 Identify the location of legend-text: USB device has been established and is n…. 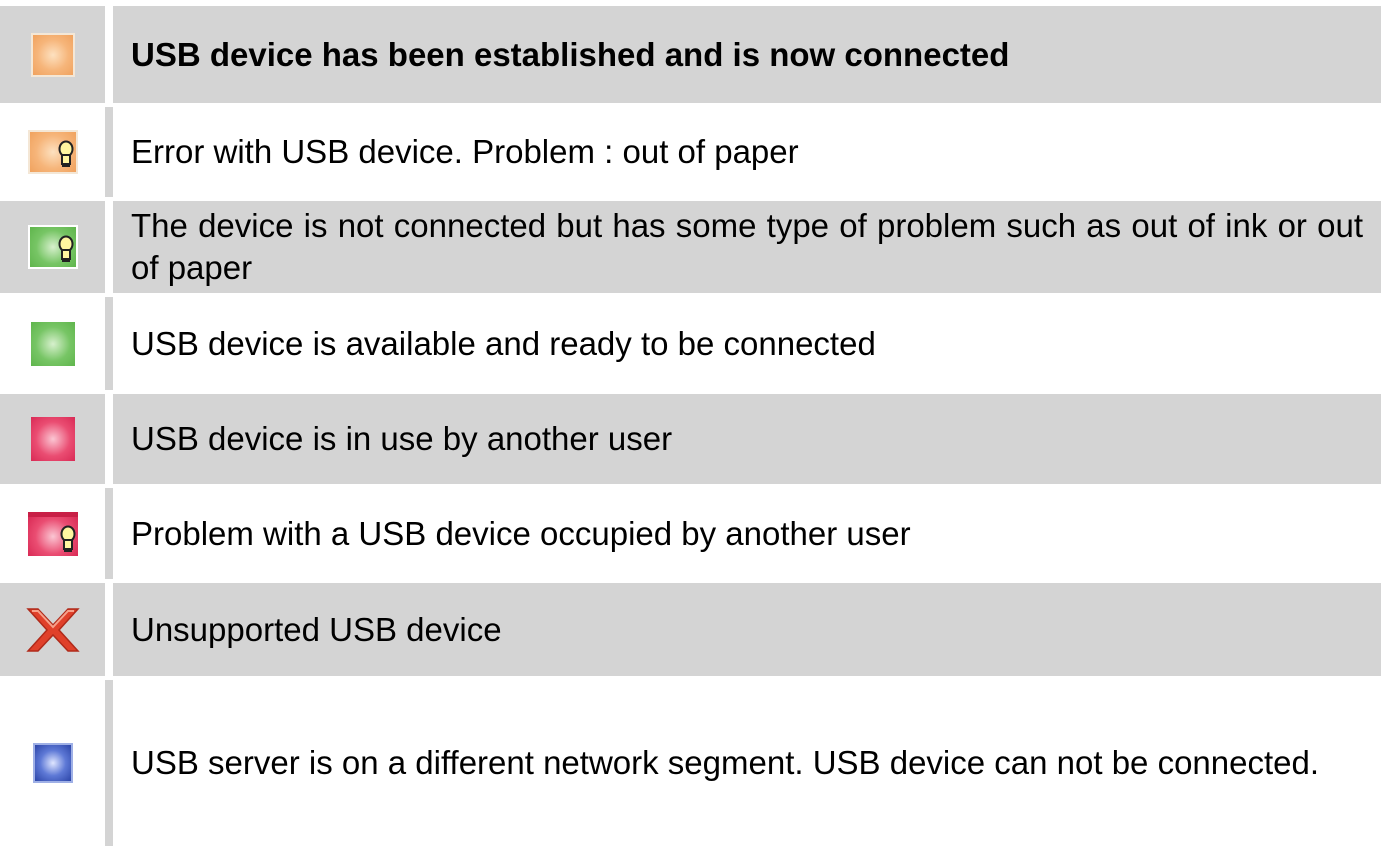
(747, 54).